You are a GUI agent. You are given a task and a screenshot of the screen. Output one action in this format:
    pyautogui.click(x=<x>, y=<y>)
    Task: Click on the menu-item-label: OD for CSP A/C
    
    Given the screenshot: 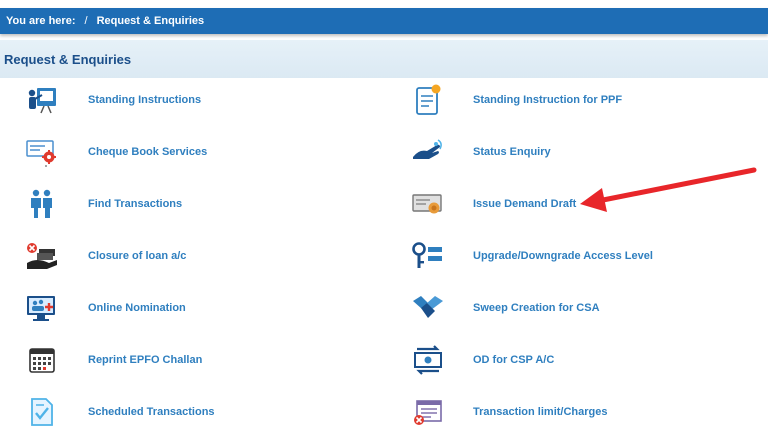 What is the action you would take?
    pyautogui.click(x=514, y=360)
    